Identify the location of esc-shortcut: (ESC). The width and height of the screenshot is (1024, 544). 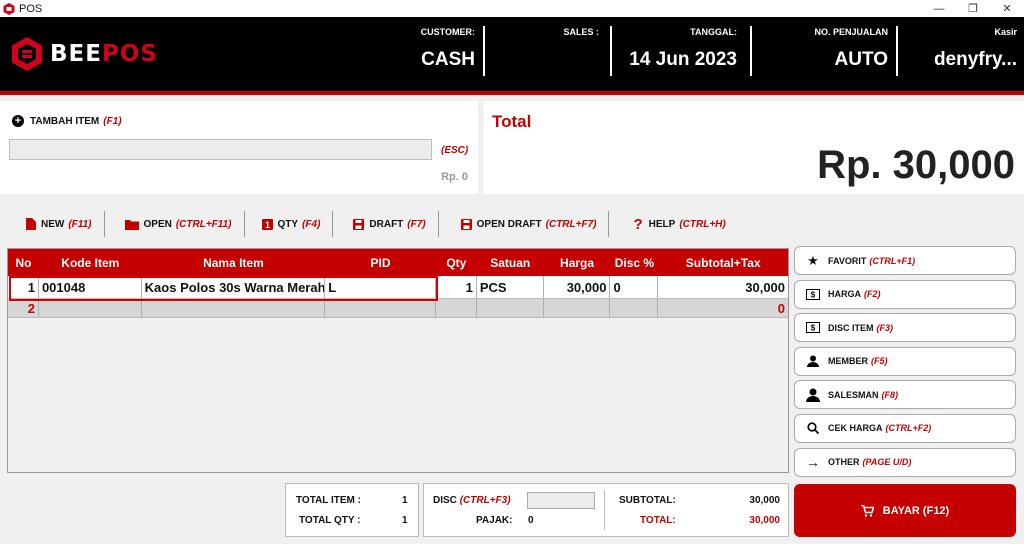
(454, 150).